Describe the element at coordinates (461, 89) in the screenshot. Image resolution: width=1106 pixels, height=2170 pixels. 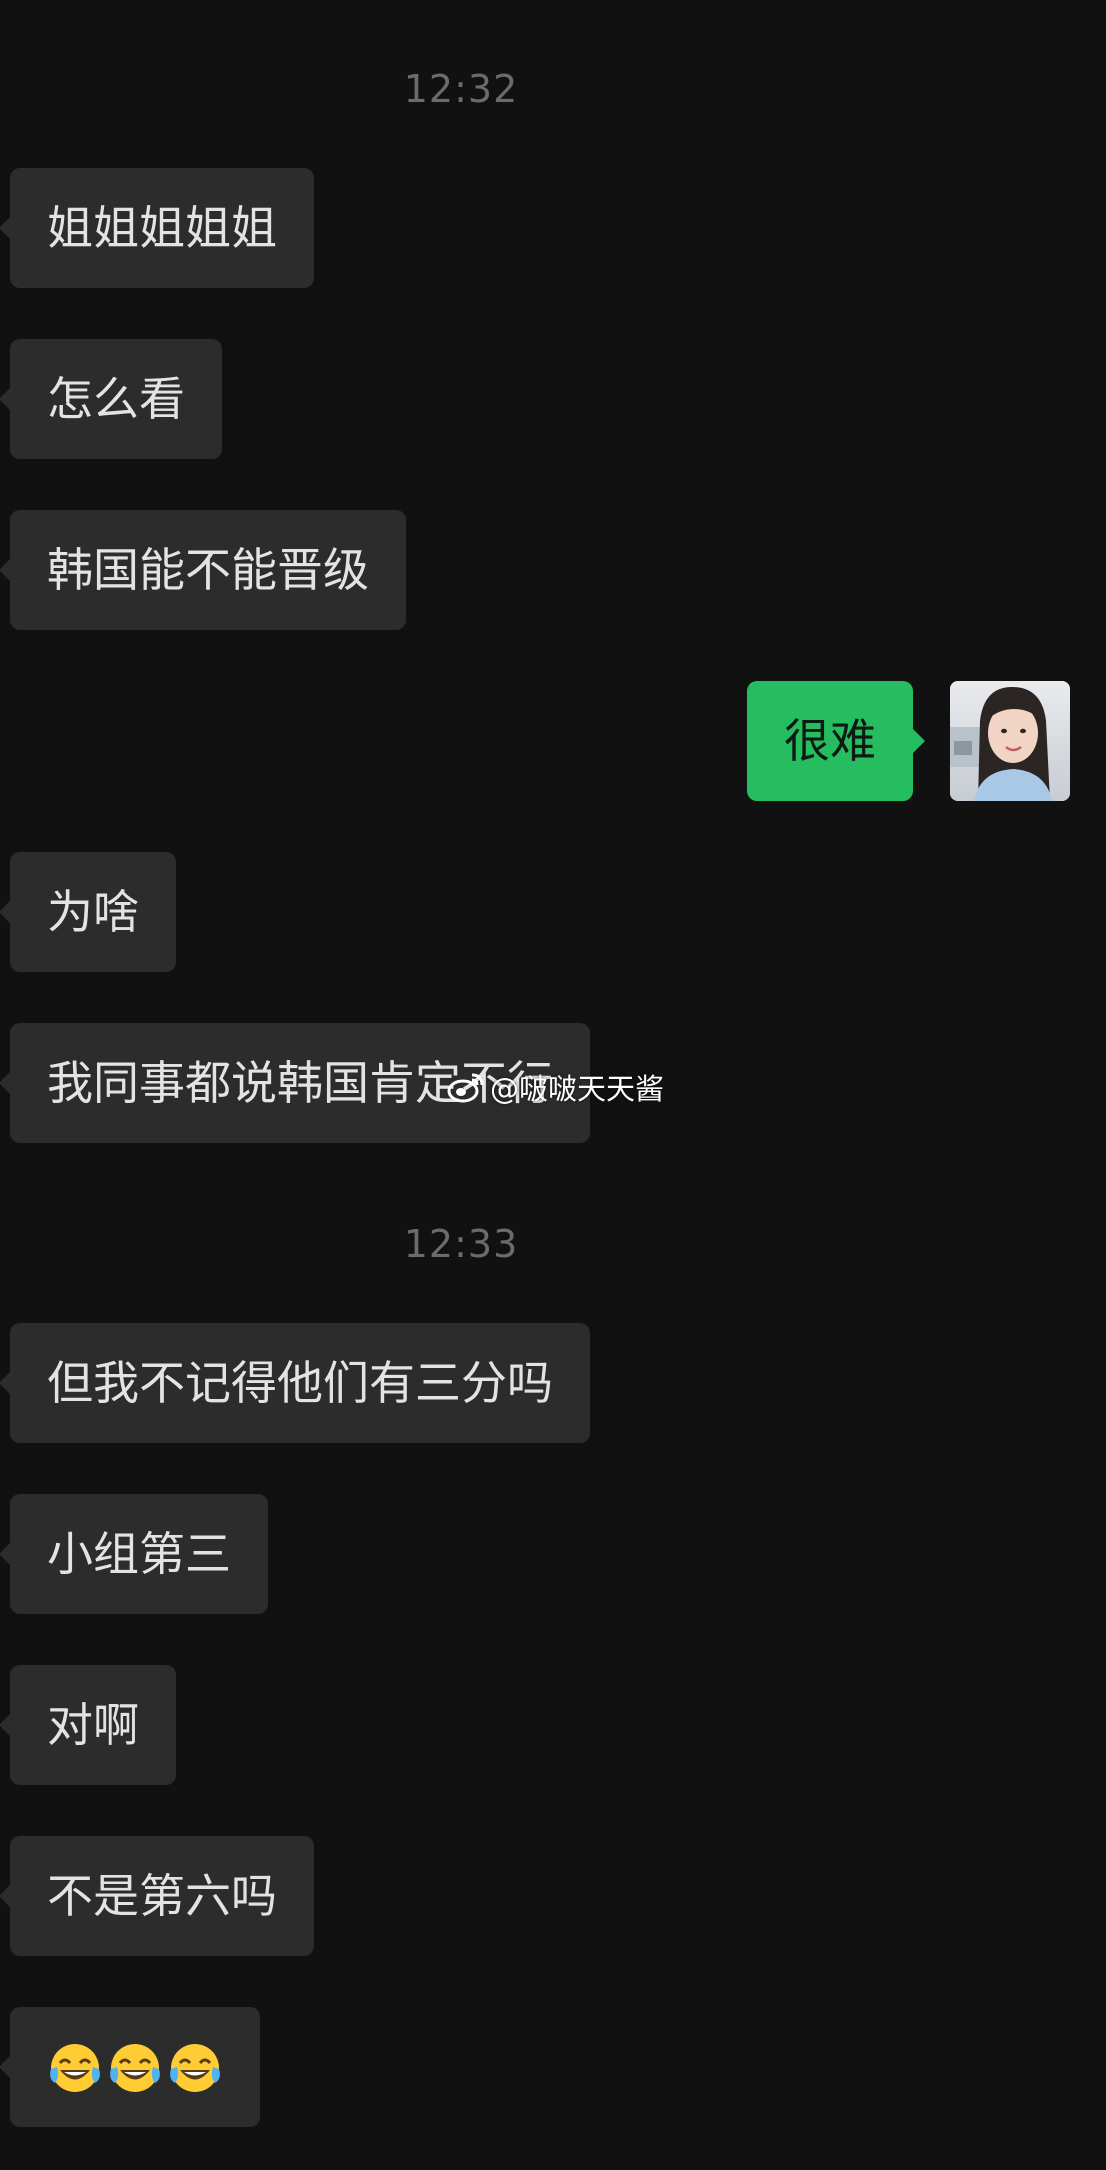
I see `timestamp: 12:32` at that location.